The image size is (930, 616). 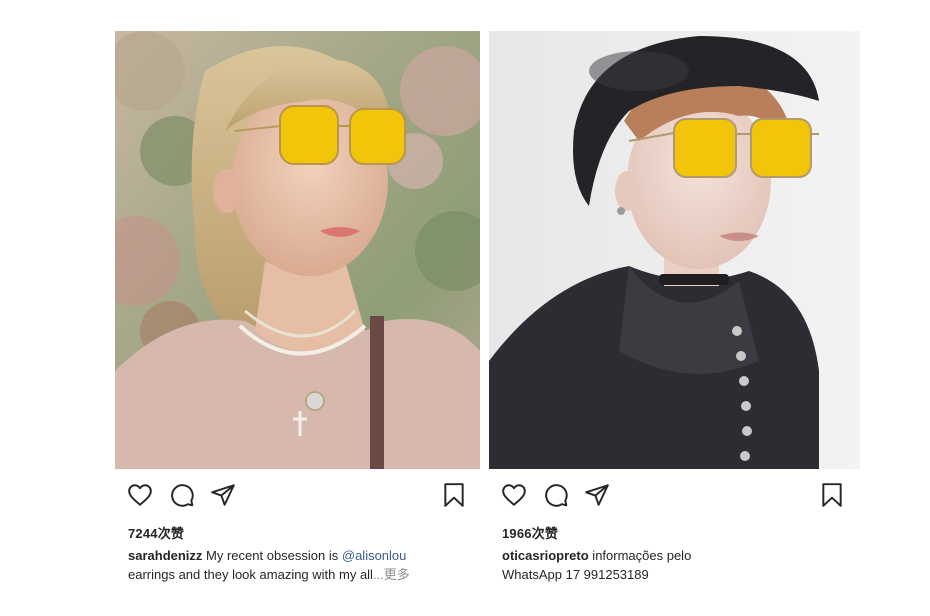 I want to click on caption-text: My recent obsession is, so click(x=272, y=555).